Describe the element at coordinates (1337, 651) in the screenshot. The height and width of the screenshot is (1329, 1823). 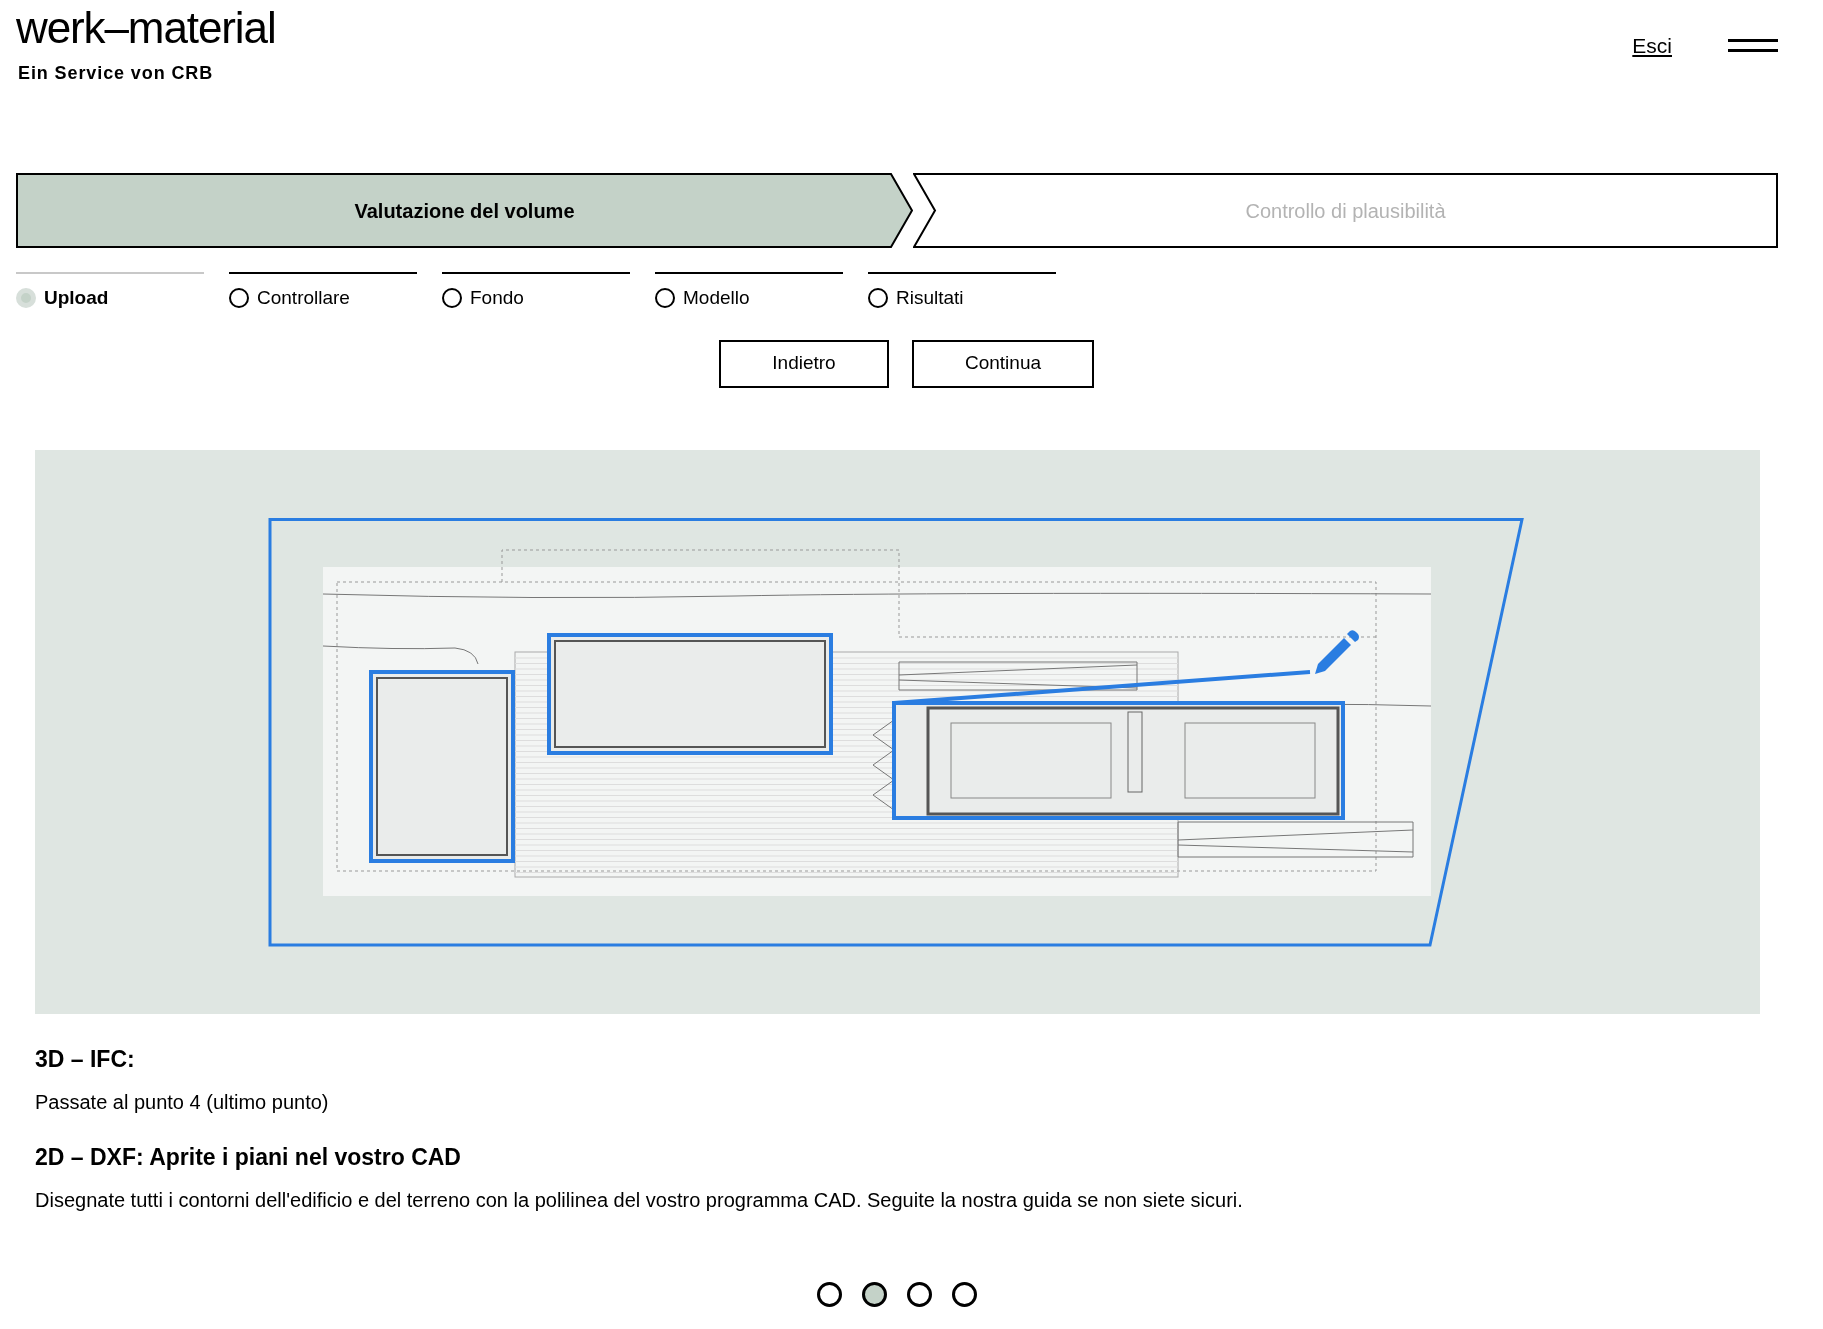
I see `pencil-icon` at that location.